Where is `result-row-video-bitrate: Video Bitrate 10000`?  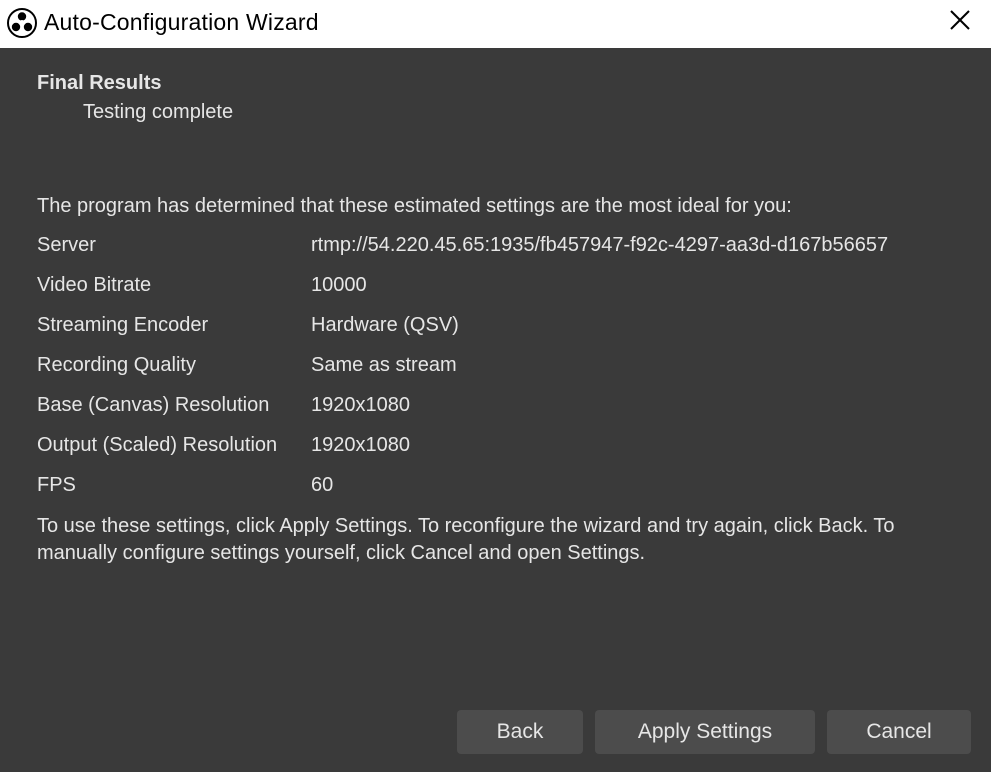
result-row-video-bitrate: Video Bitrate 10000 is located at coordinates (493, 288).